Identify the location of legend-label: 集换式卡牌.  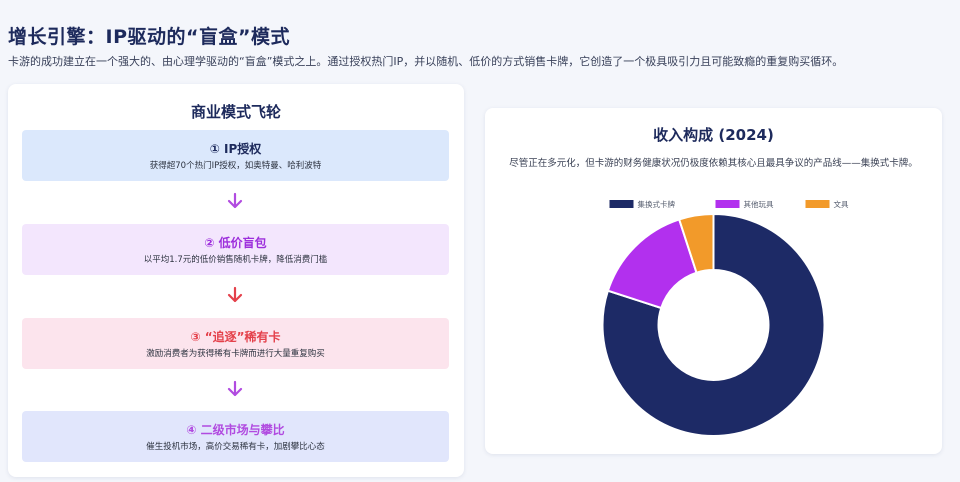
(657, 204).